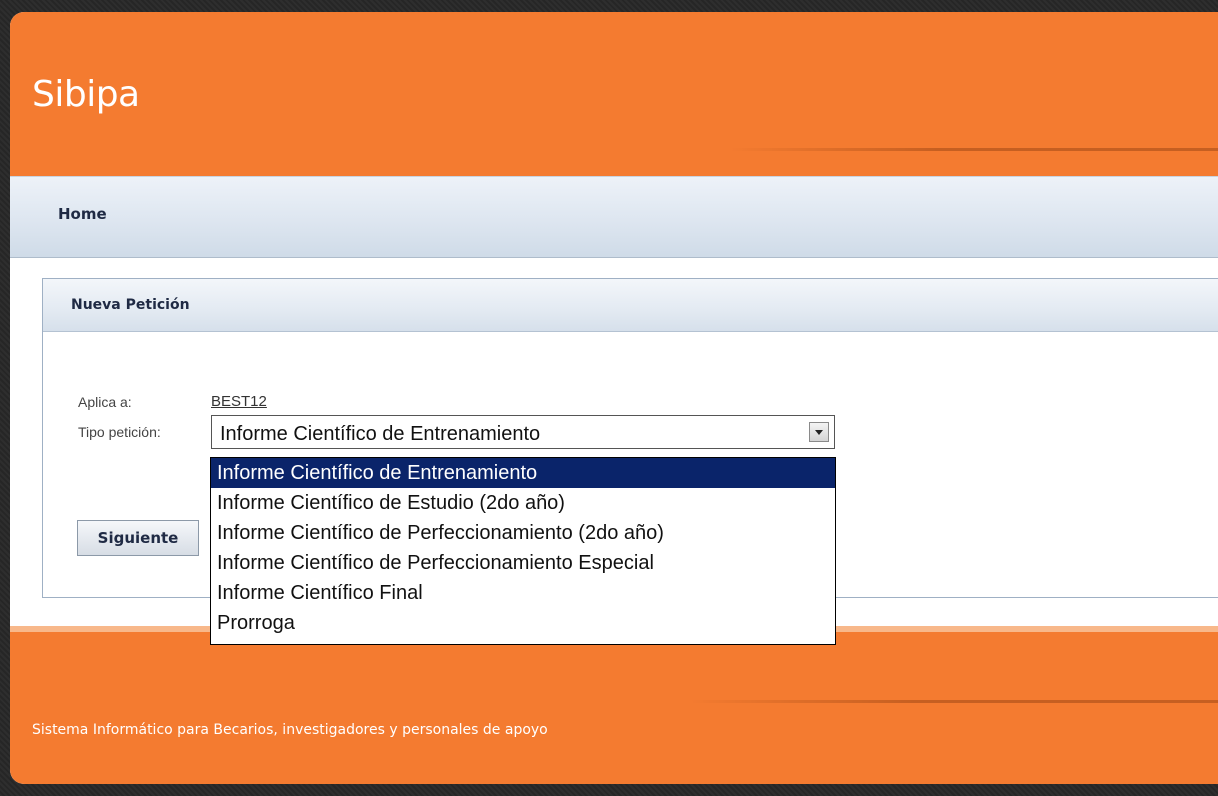 The width and height of the screenshot is (1218, 796). I want to click on aplica-label: Aplica a:, so click(105, 402).